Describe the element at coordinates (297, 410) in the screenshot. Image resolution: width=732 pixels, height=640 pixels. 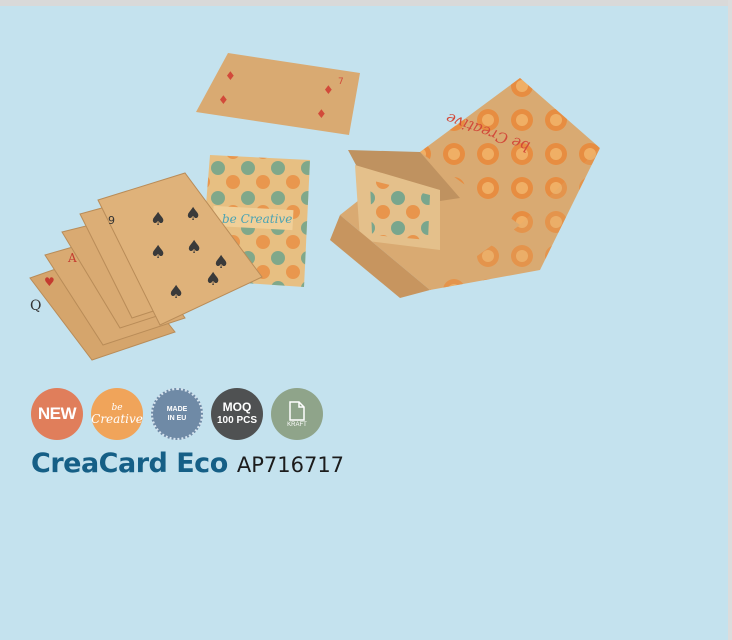
I see `kraft-paper-icon` at that location.